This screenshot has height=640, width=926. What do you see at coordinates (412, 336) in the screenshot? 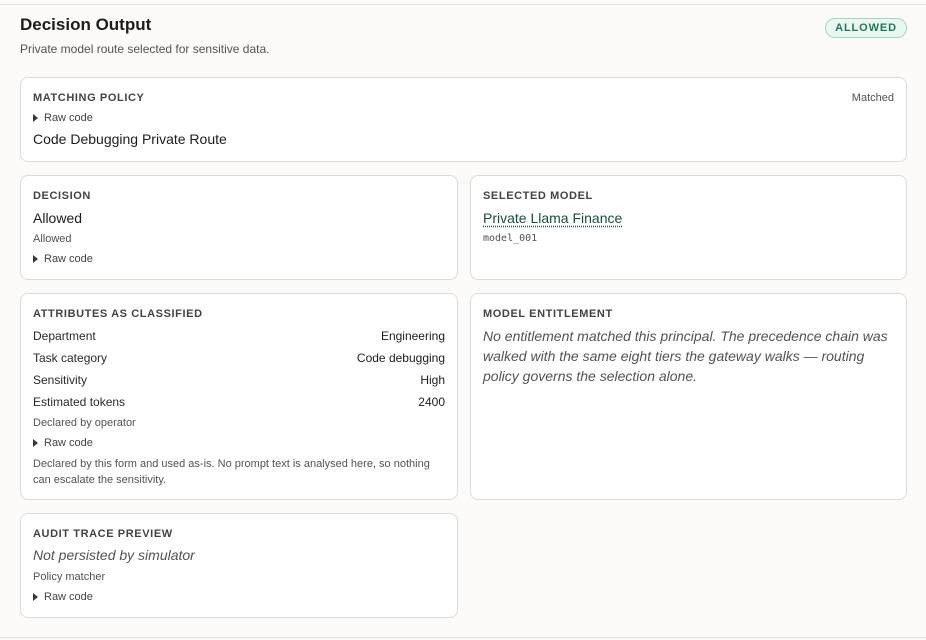
I see `attribute-value: Engineering` at bounding box center [412, 336].